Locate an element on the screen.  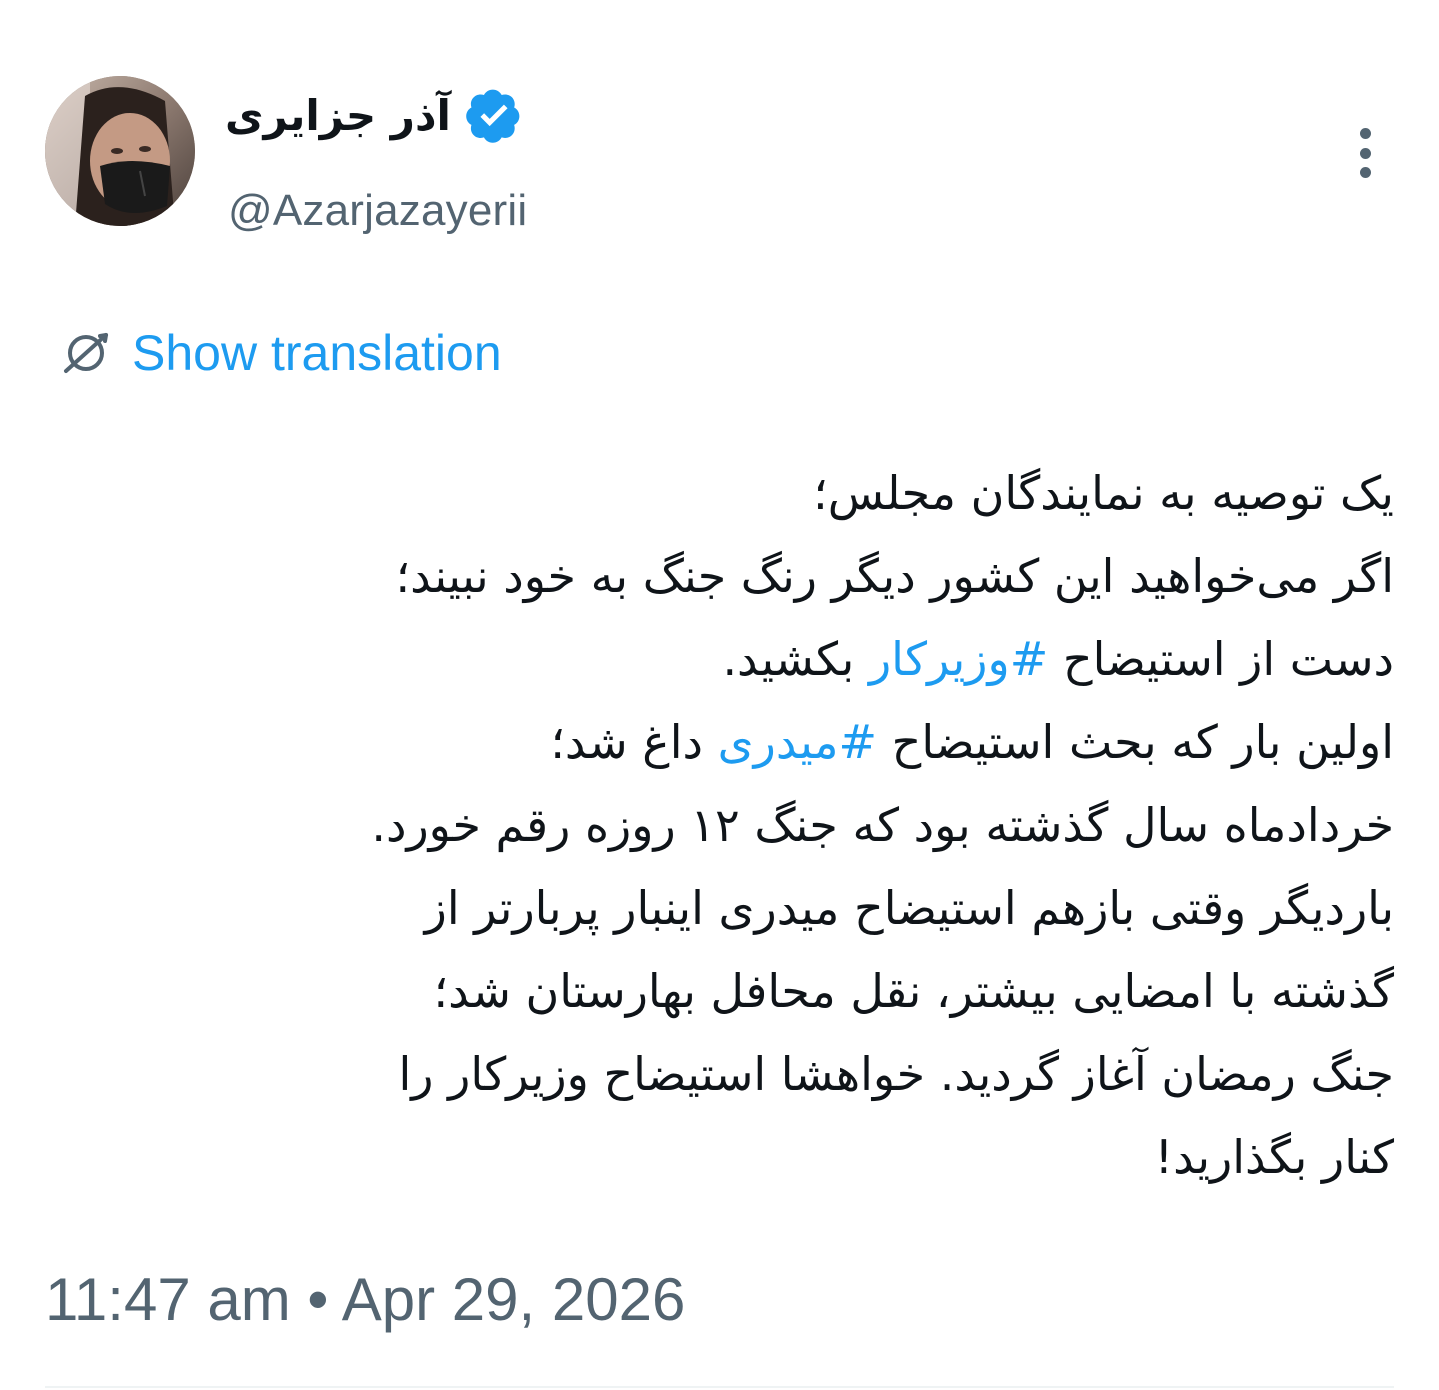
avatar is located at coordinates (120, 151).